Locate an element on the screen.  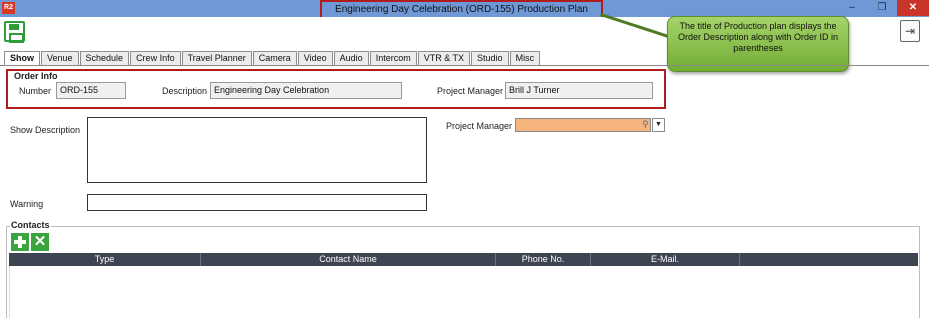
tab-video: Video is located at coordinates (315, 58).